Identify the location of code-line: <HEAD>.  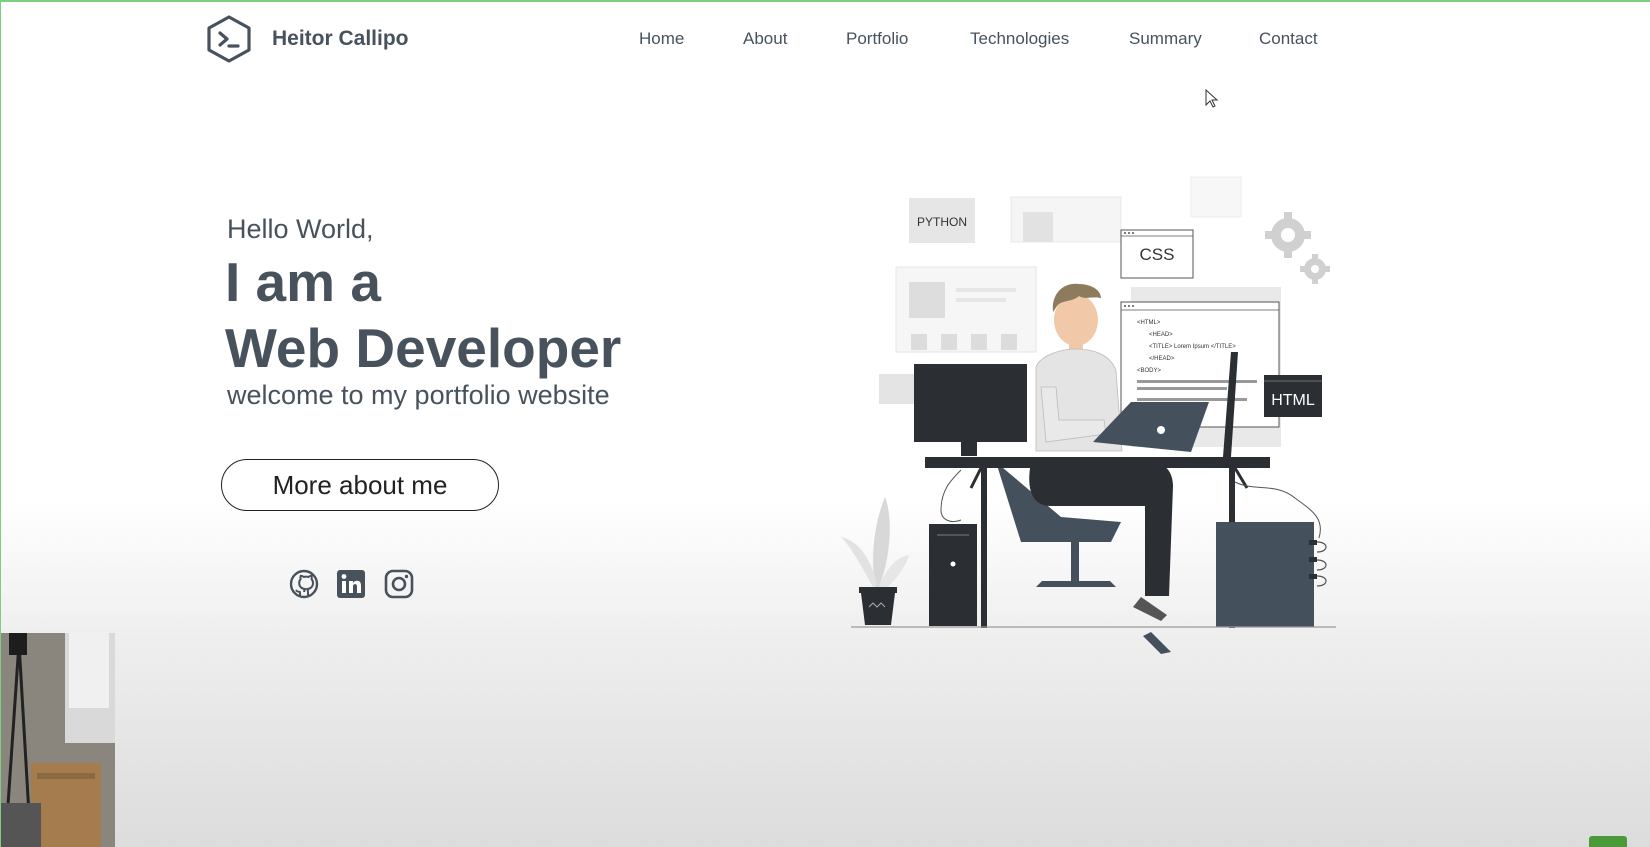
(1161, 335).